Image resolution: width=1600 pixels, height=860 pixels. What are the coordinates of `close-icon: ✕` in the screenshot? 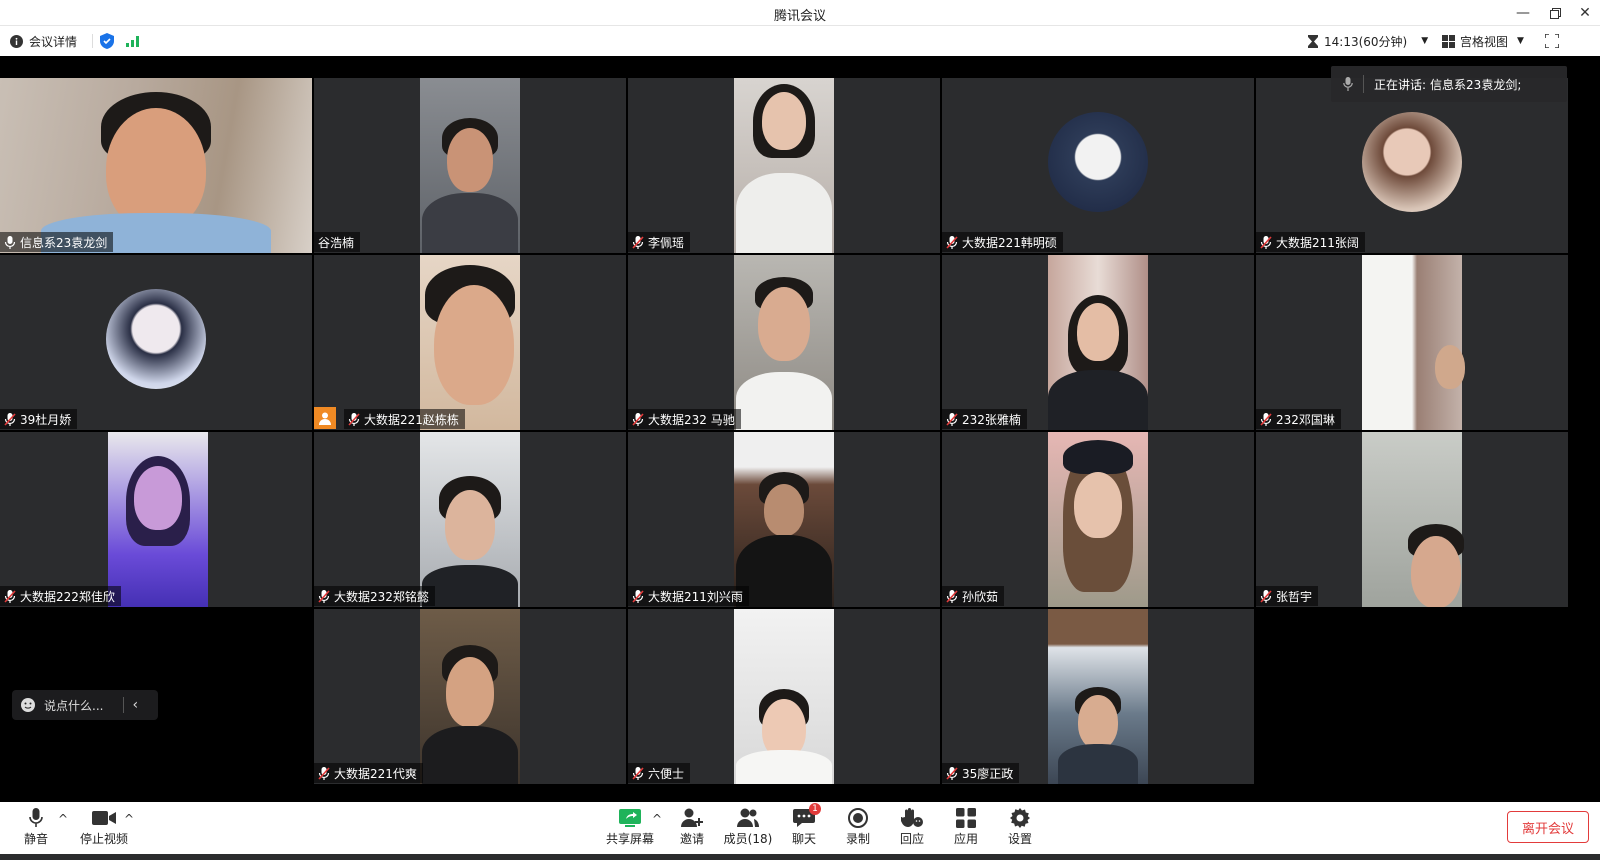 It's located at (1585, 13).